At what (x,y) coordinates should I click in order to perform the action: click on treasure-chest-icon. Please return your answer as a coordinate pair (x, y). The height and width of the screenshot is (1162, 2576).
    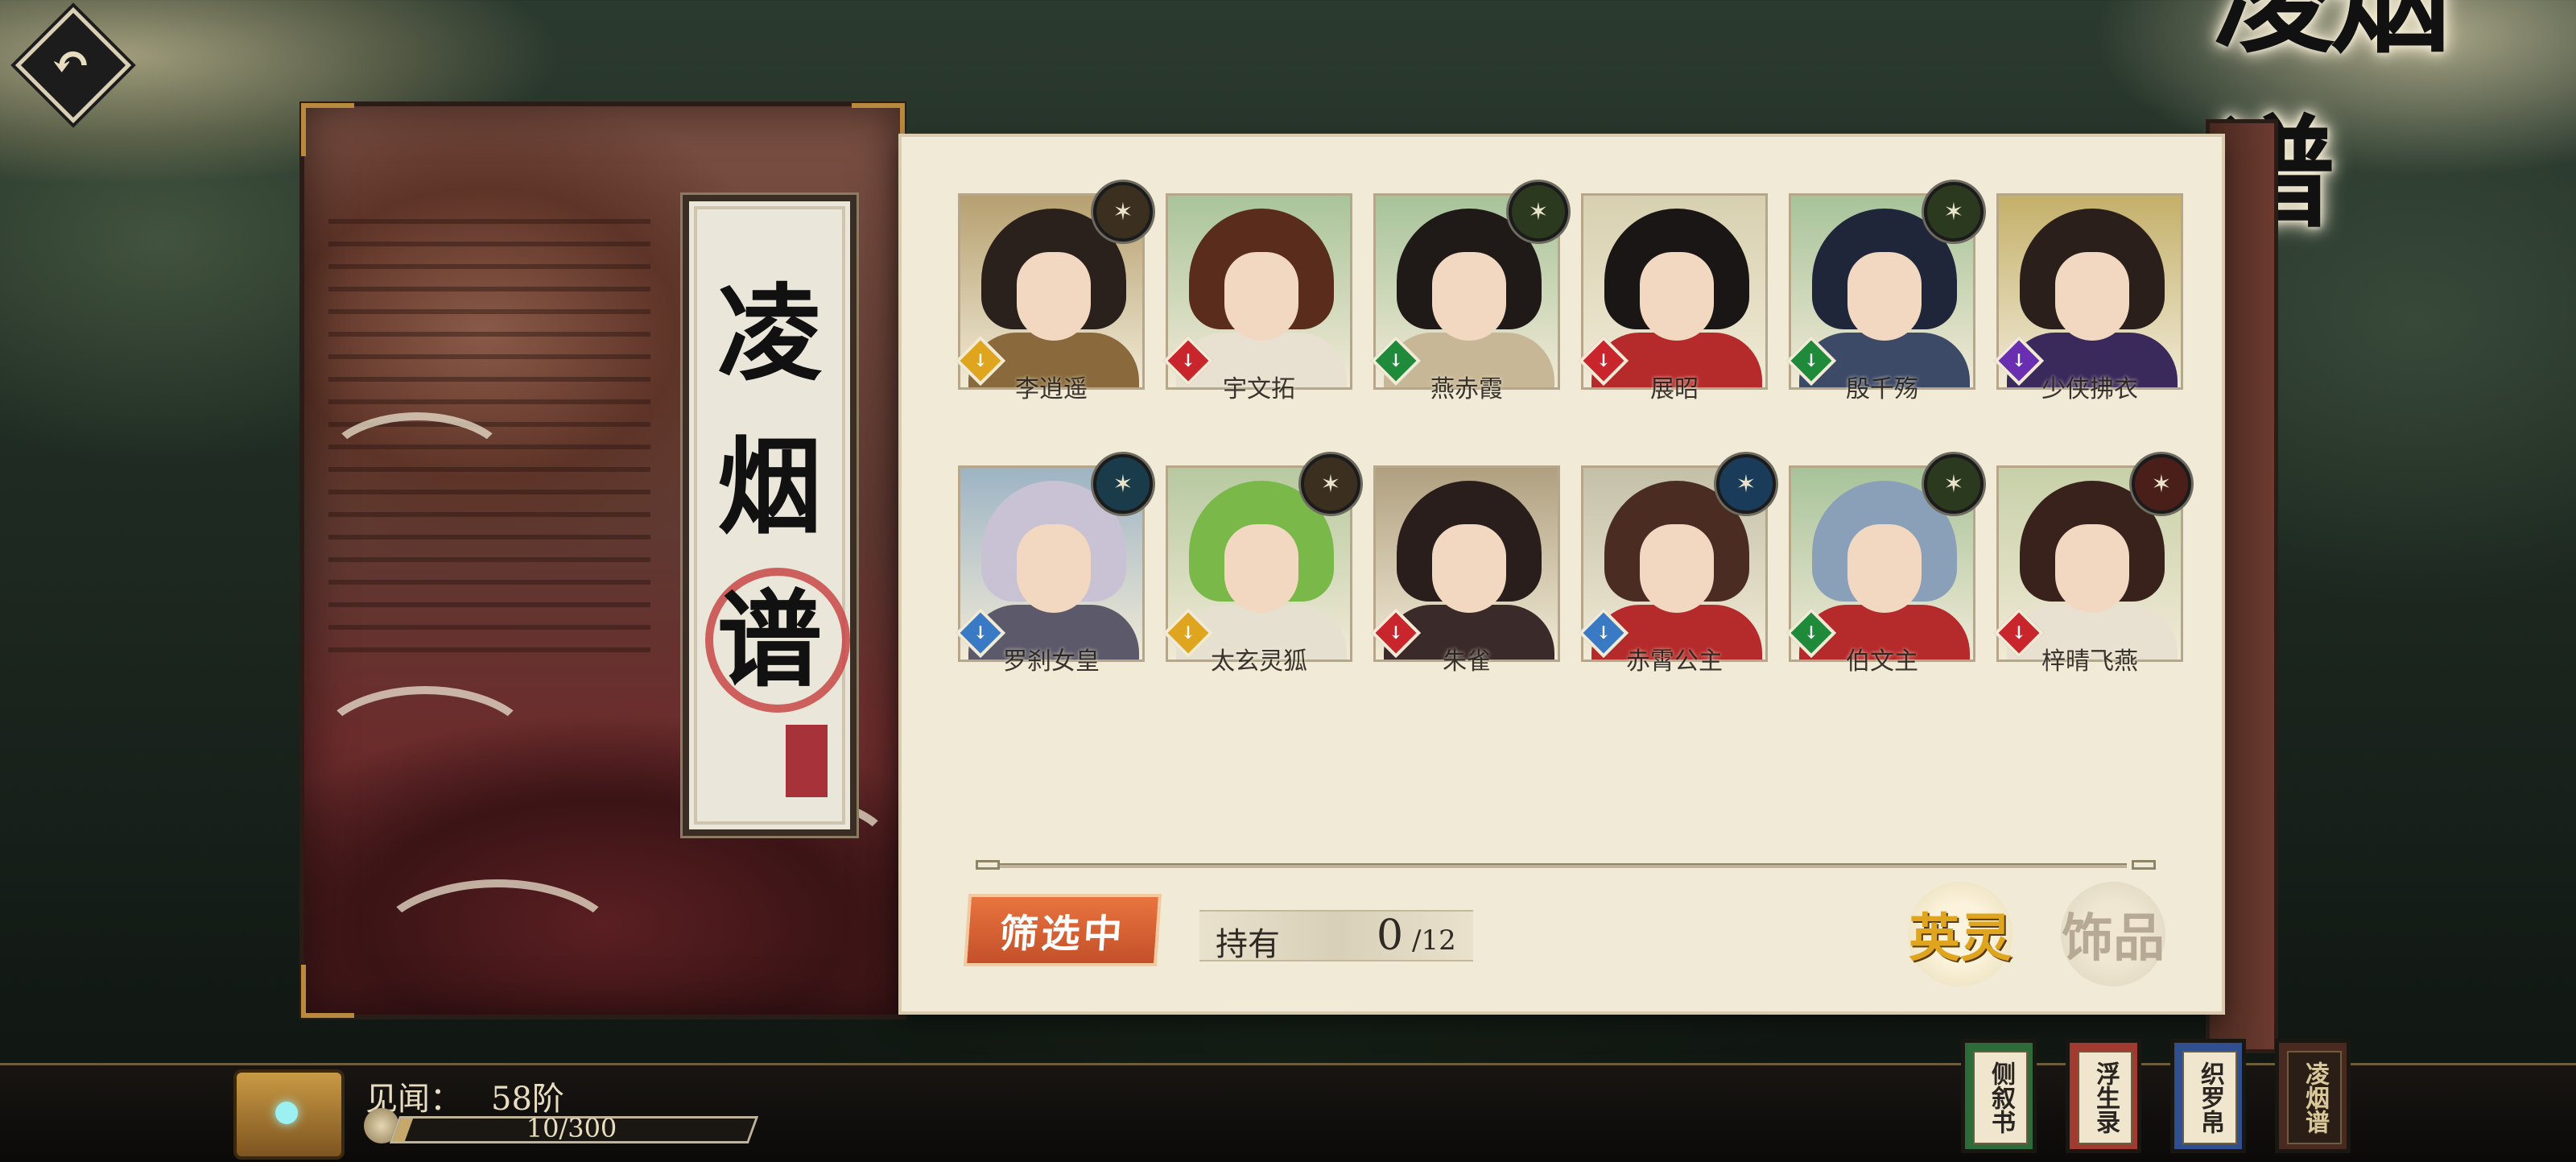
    Looking at the image, I should click on (289, 1114).